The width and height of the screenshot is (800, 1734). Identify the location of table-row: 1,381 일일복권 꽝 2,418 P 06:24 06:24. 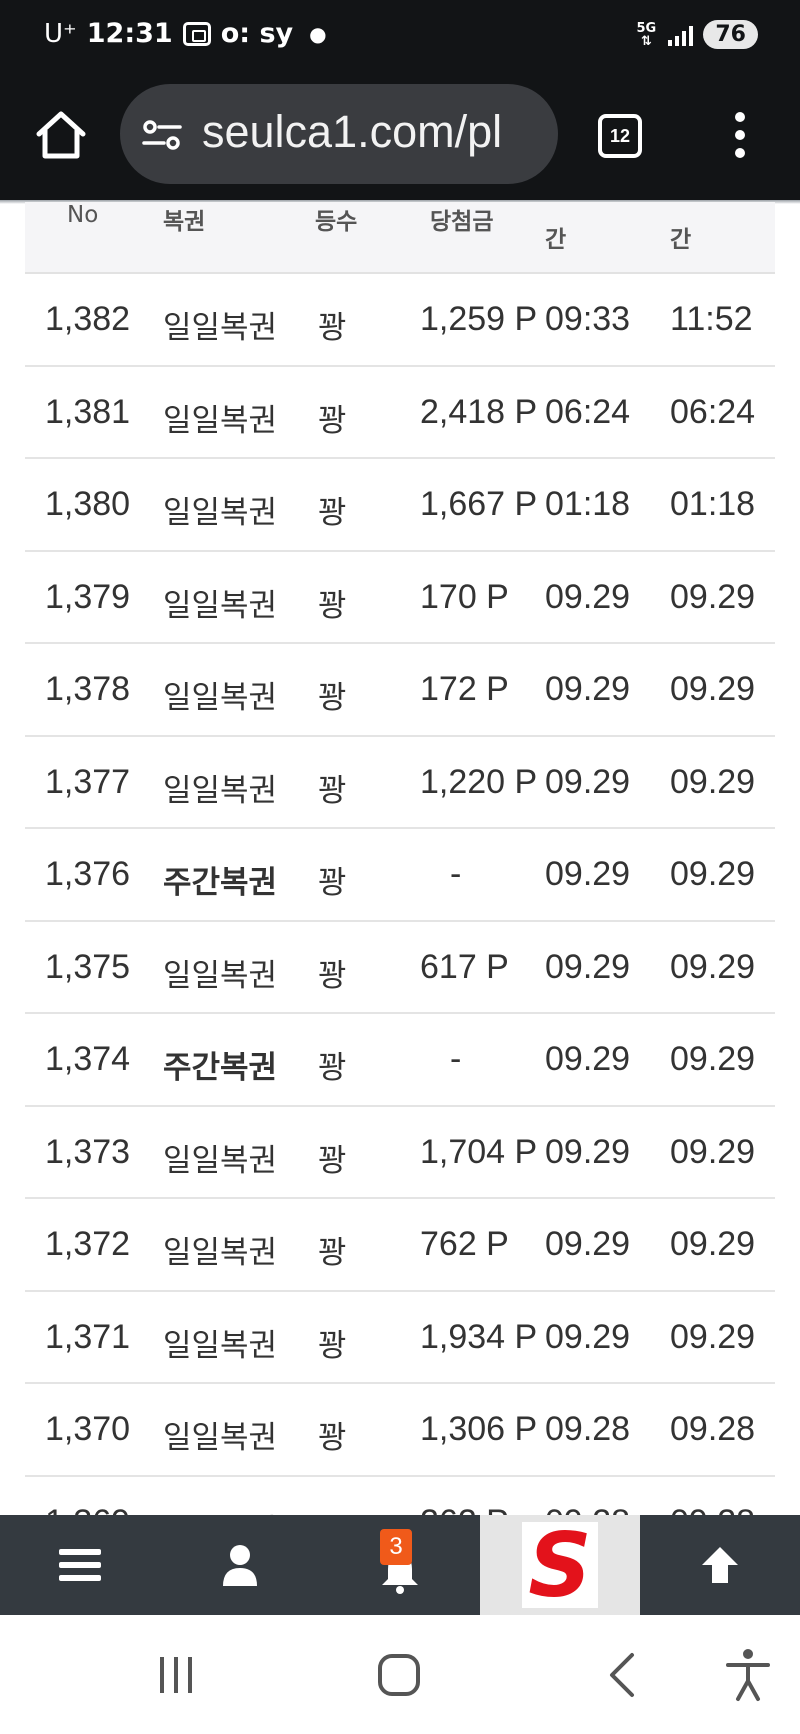
(400, 413).